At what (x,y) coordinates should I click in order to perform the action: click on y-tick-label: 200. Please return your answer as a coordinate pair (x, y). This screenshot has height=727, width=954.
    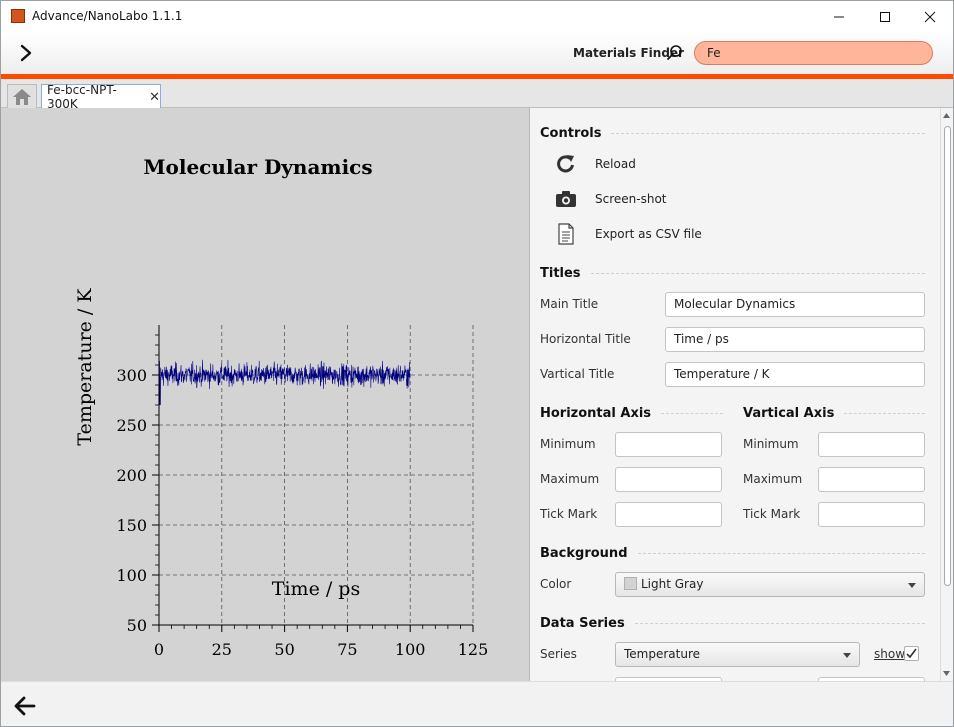
    Looking at the image, I should click on (131, 475).